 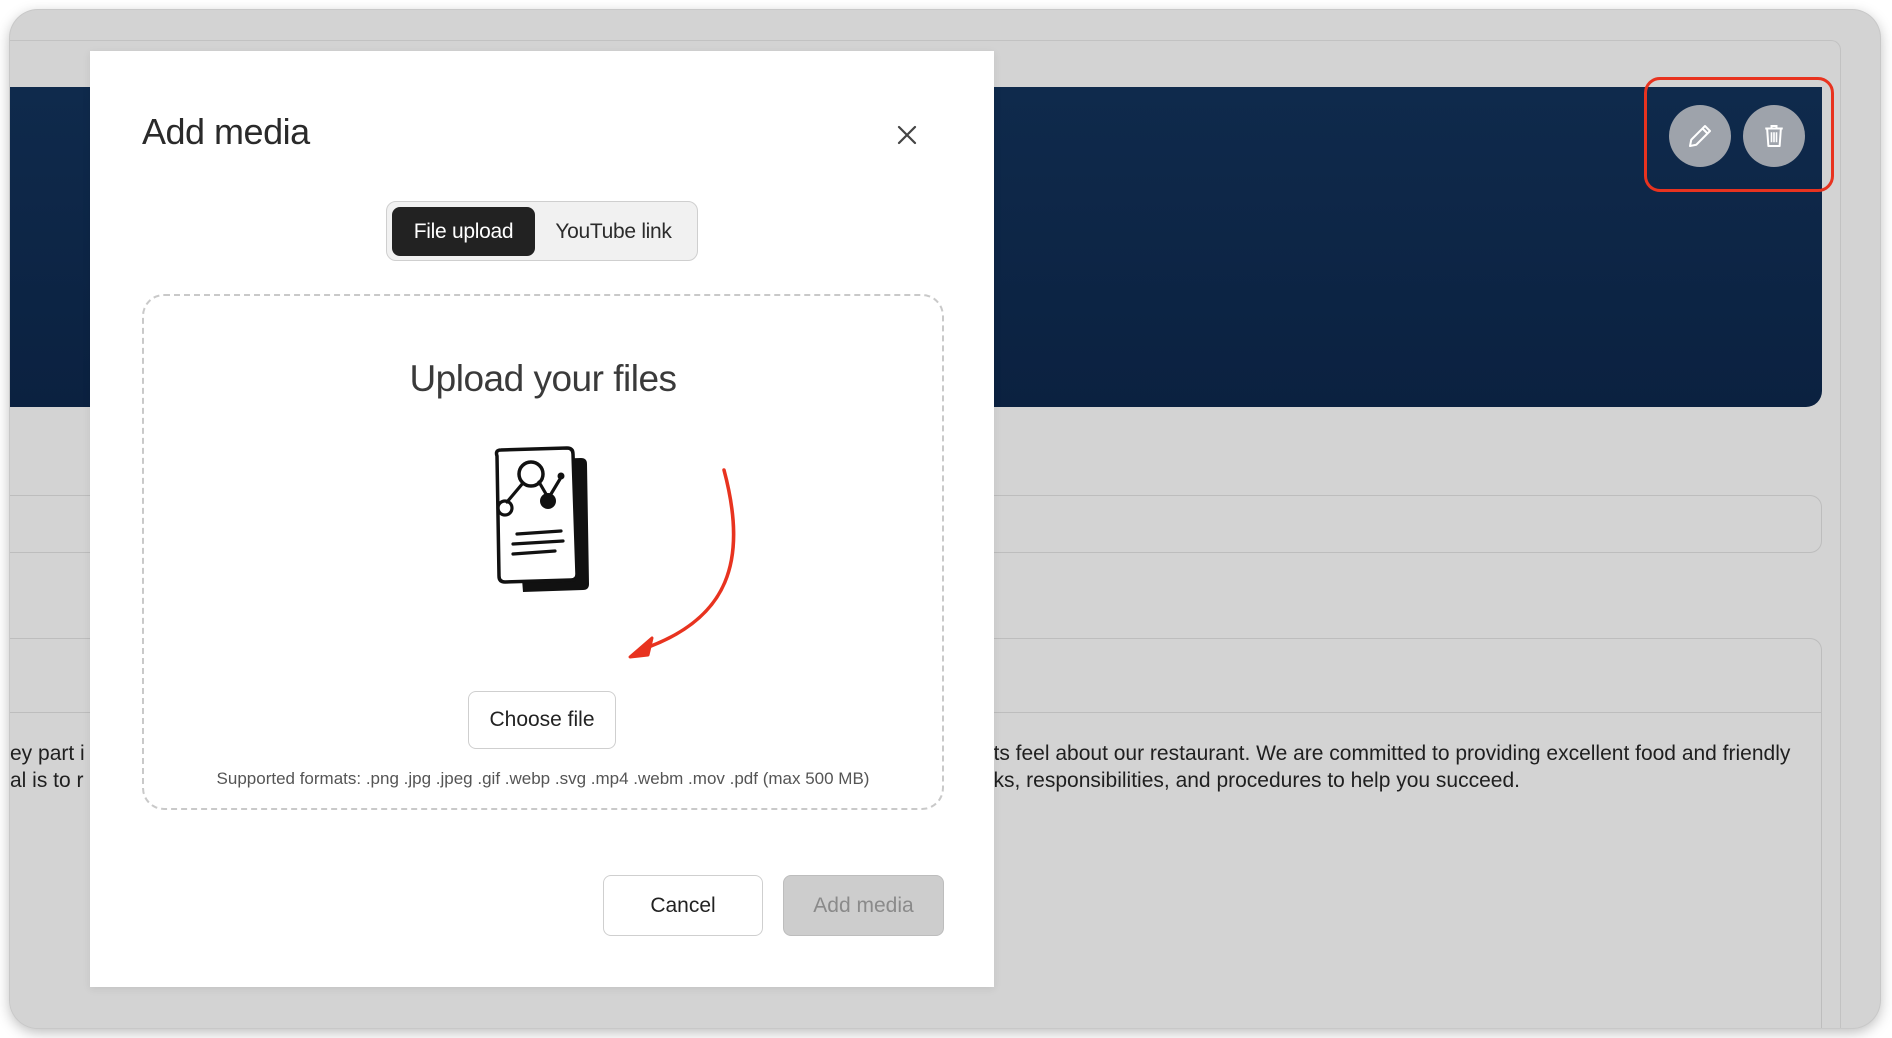 What do you see at coordinates (1739, 134) in the screenshot?
I see `highlight-box` at bounding box center [1739, 134].